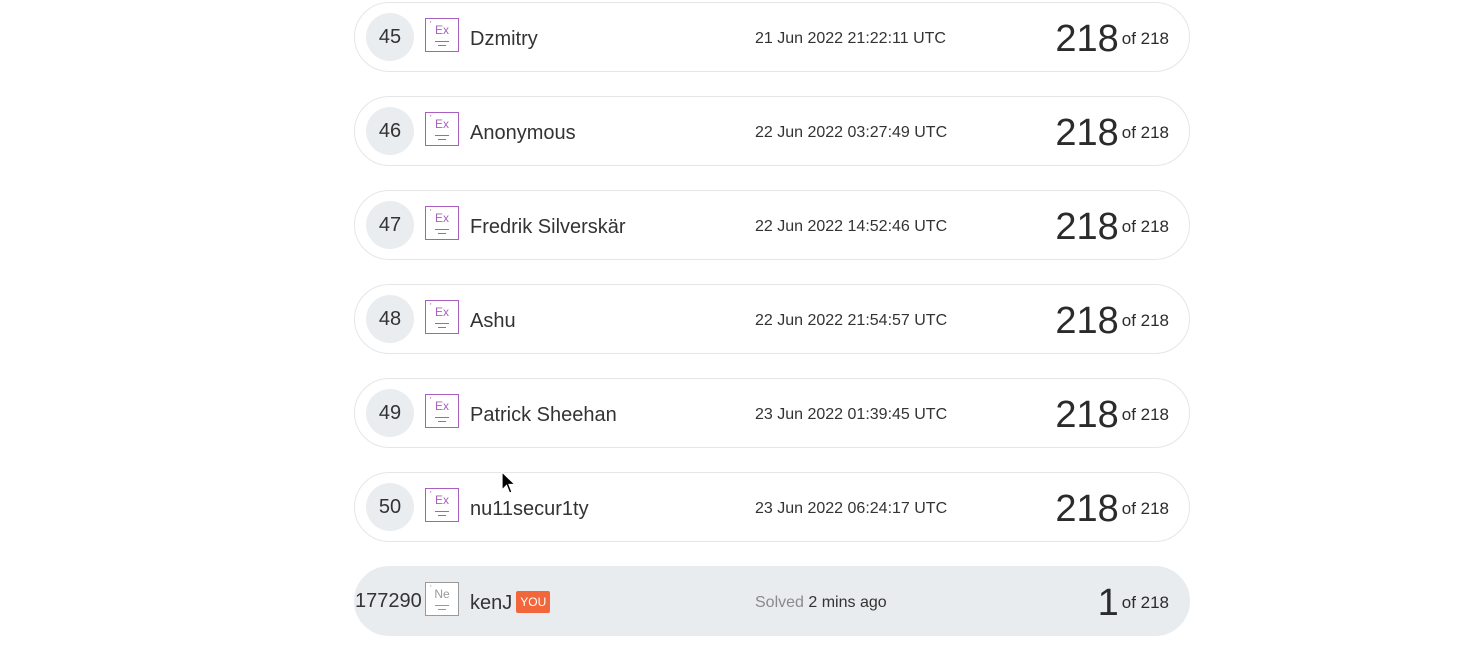 The image size is (1475, 669). Describe the element at coordinates (850, 38) in the screenshot. I see `solved-timestamp: 21 Jun 2022 21:22:11 UTC` at that location.